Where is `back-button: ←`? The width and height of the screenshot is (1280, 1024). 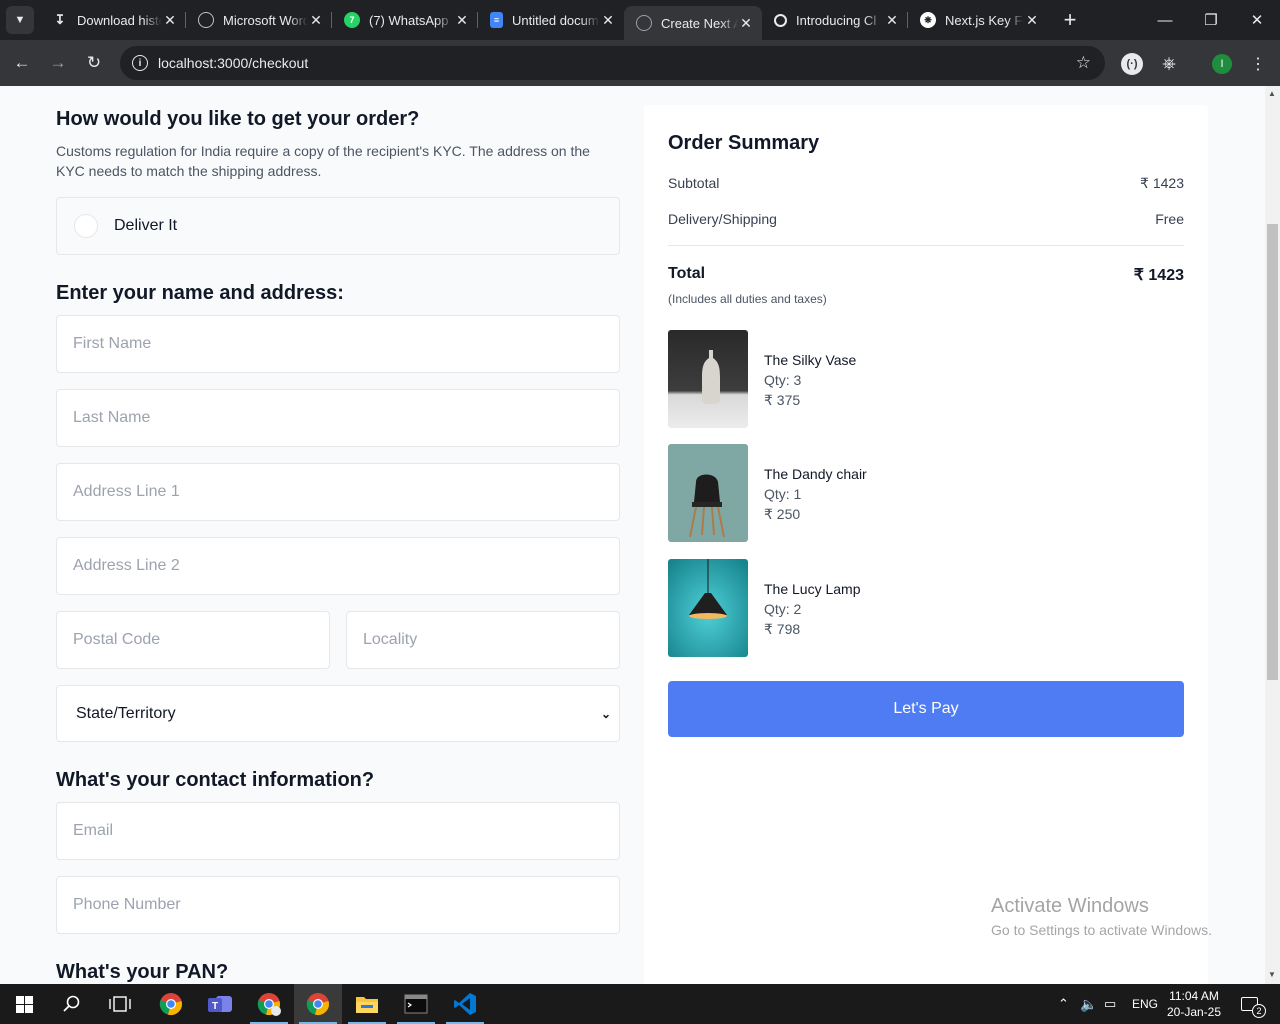 back-button: ← is located at coordinates (22, 63).